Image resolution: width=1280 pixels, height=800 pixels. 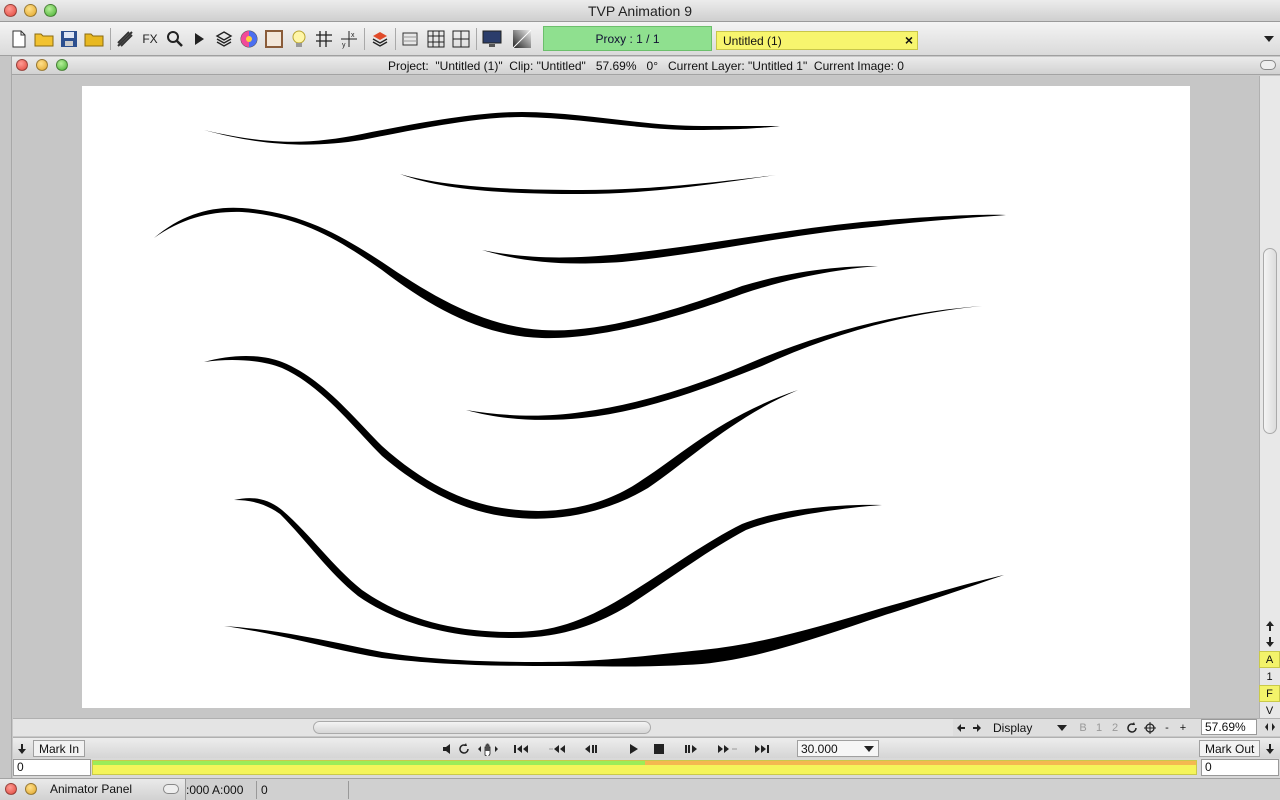 What do you see at coordinates (1270, 748) in the screenshot?
I see `mark-out-arrow-icon` at bounding box center [1270, 748].